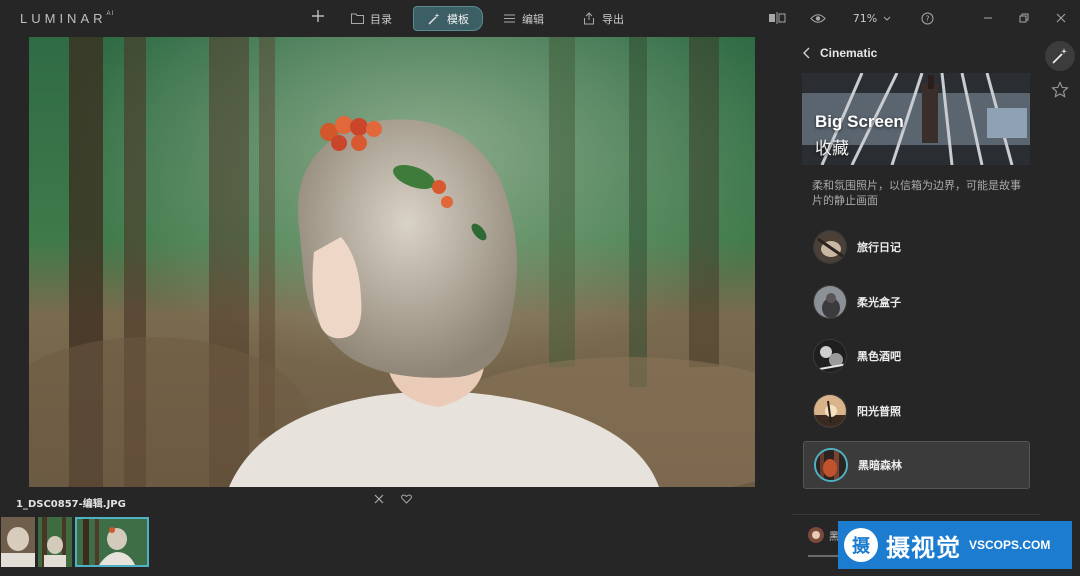 This screenshot has height=576, width=1080. I want to click on watermark-logo: 摄, so click(861, 545).